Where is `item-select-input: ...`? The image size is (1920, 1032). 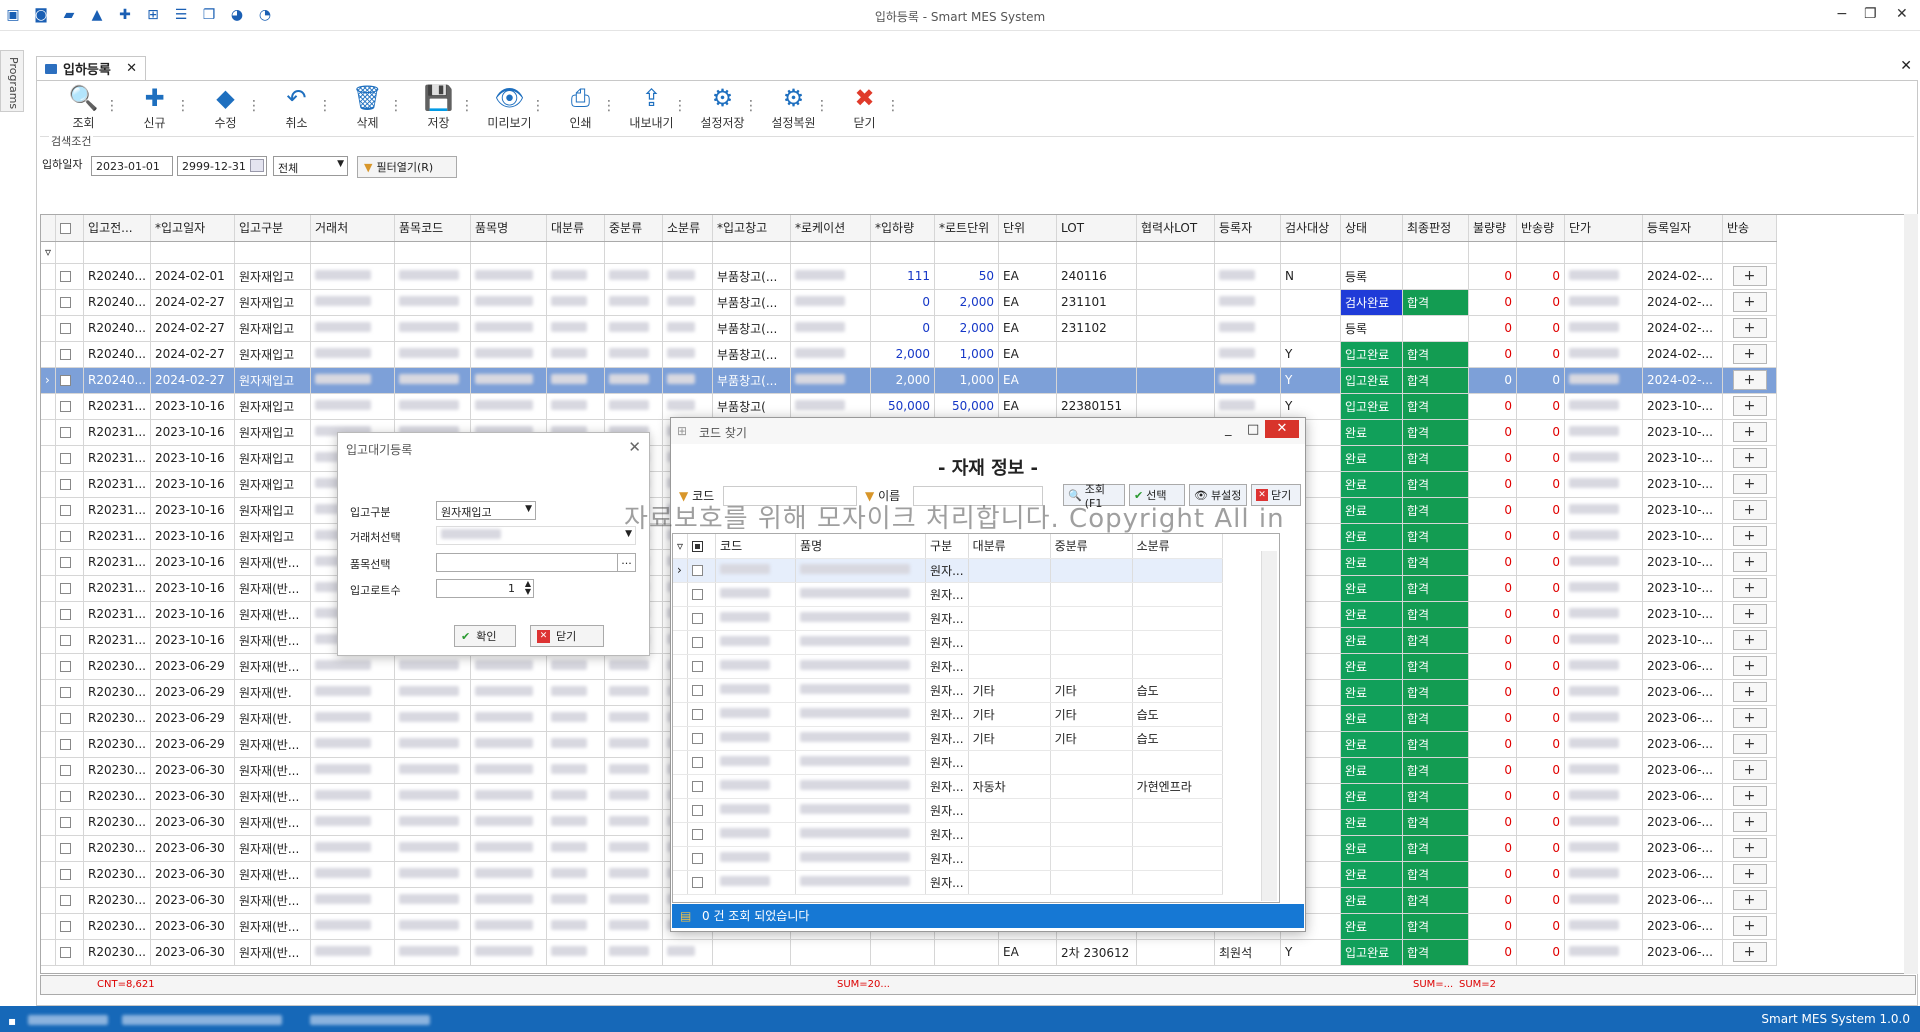
item-select-input: ... is located at coordinates (536, 562).